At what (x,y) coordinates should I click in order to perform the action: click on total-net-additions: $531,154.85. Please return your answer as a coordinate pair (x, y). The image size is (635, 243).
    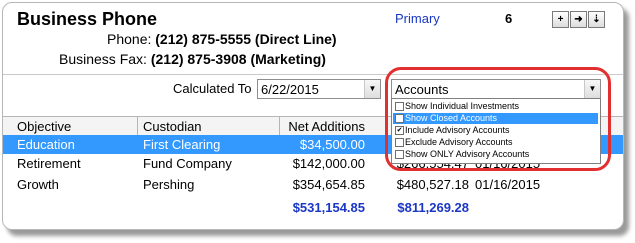
    Looking at the image, I should click on (328, 207).